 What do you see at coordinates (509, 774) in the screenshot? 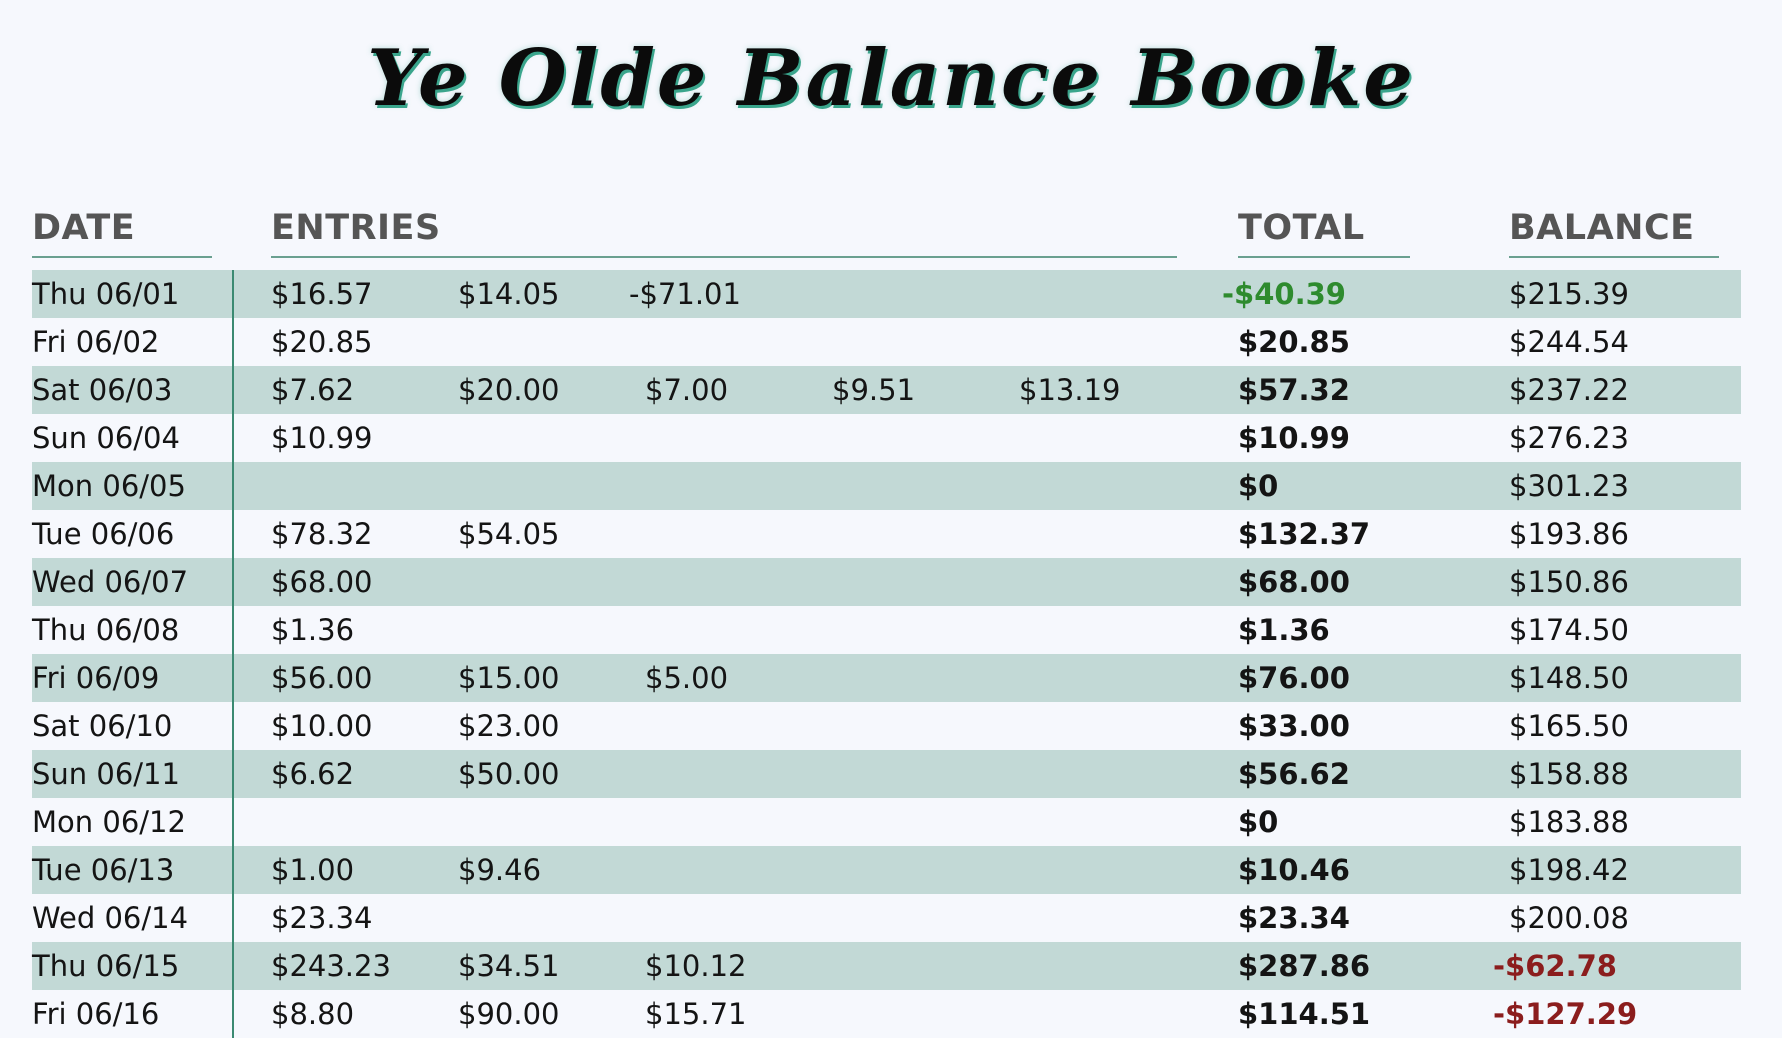
I see `row-entry: $50.00` at bounding box center [509, 774].